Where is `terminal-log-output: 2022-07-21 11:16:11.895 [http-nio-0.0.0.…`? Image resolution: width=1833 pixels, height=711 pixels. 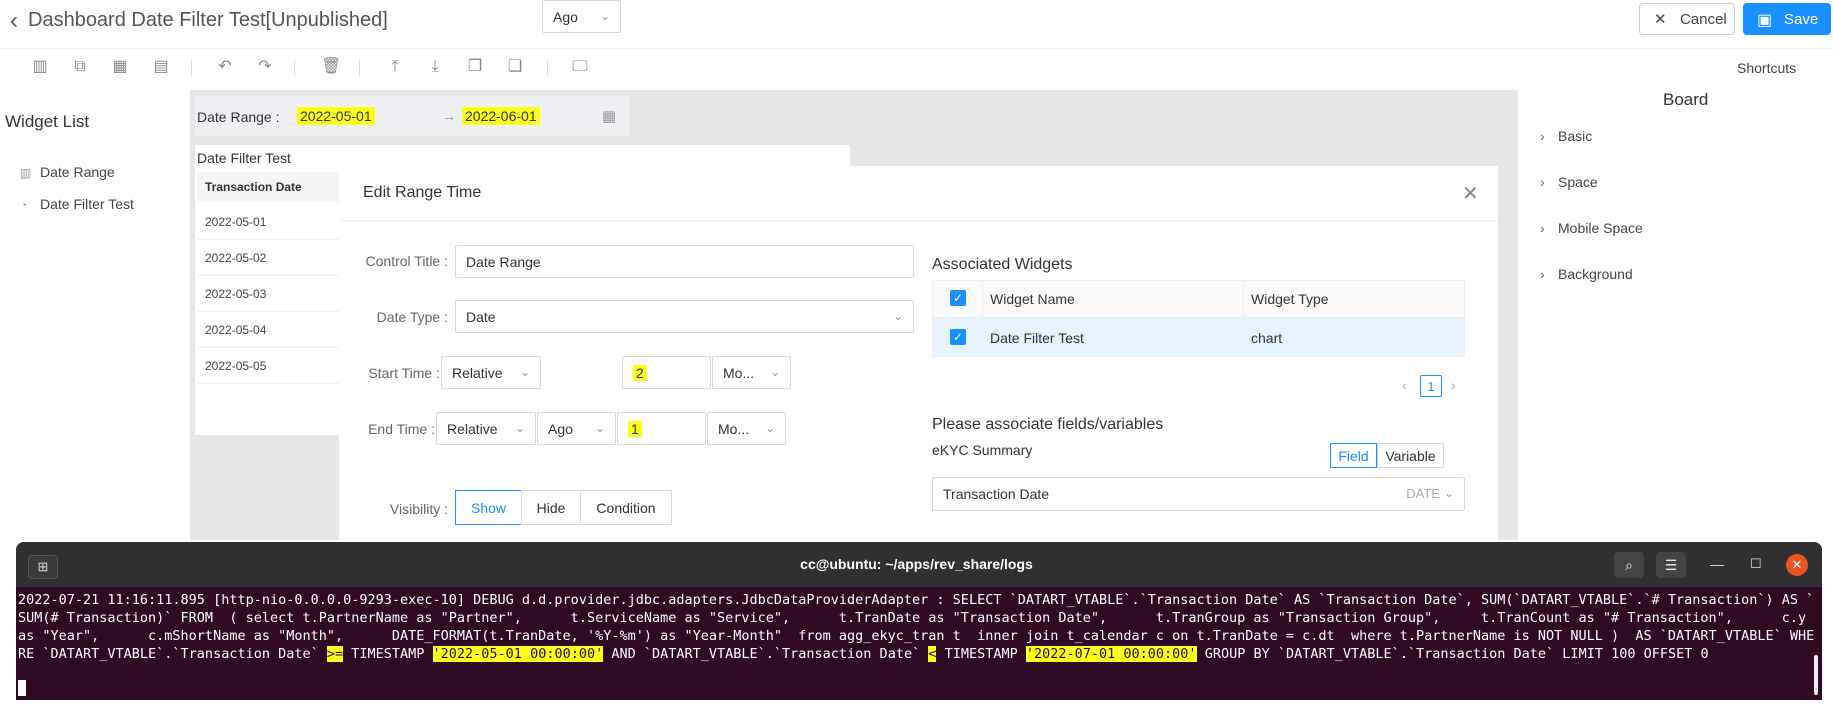
terminal-log-output: 2022-07-21 11:16:11.895 [http-nio-0.0.0.… is located at coordinates (916, 627).